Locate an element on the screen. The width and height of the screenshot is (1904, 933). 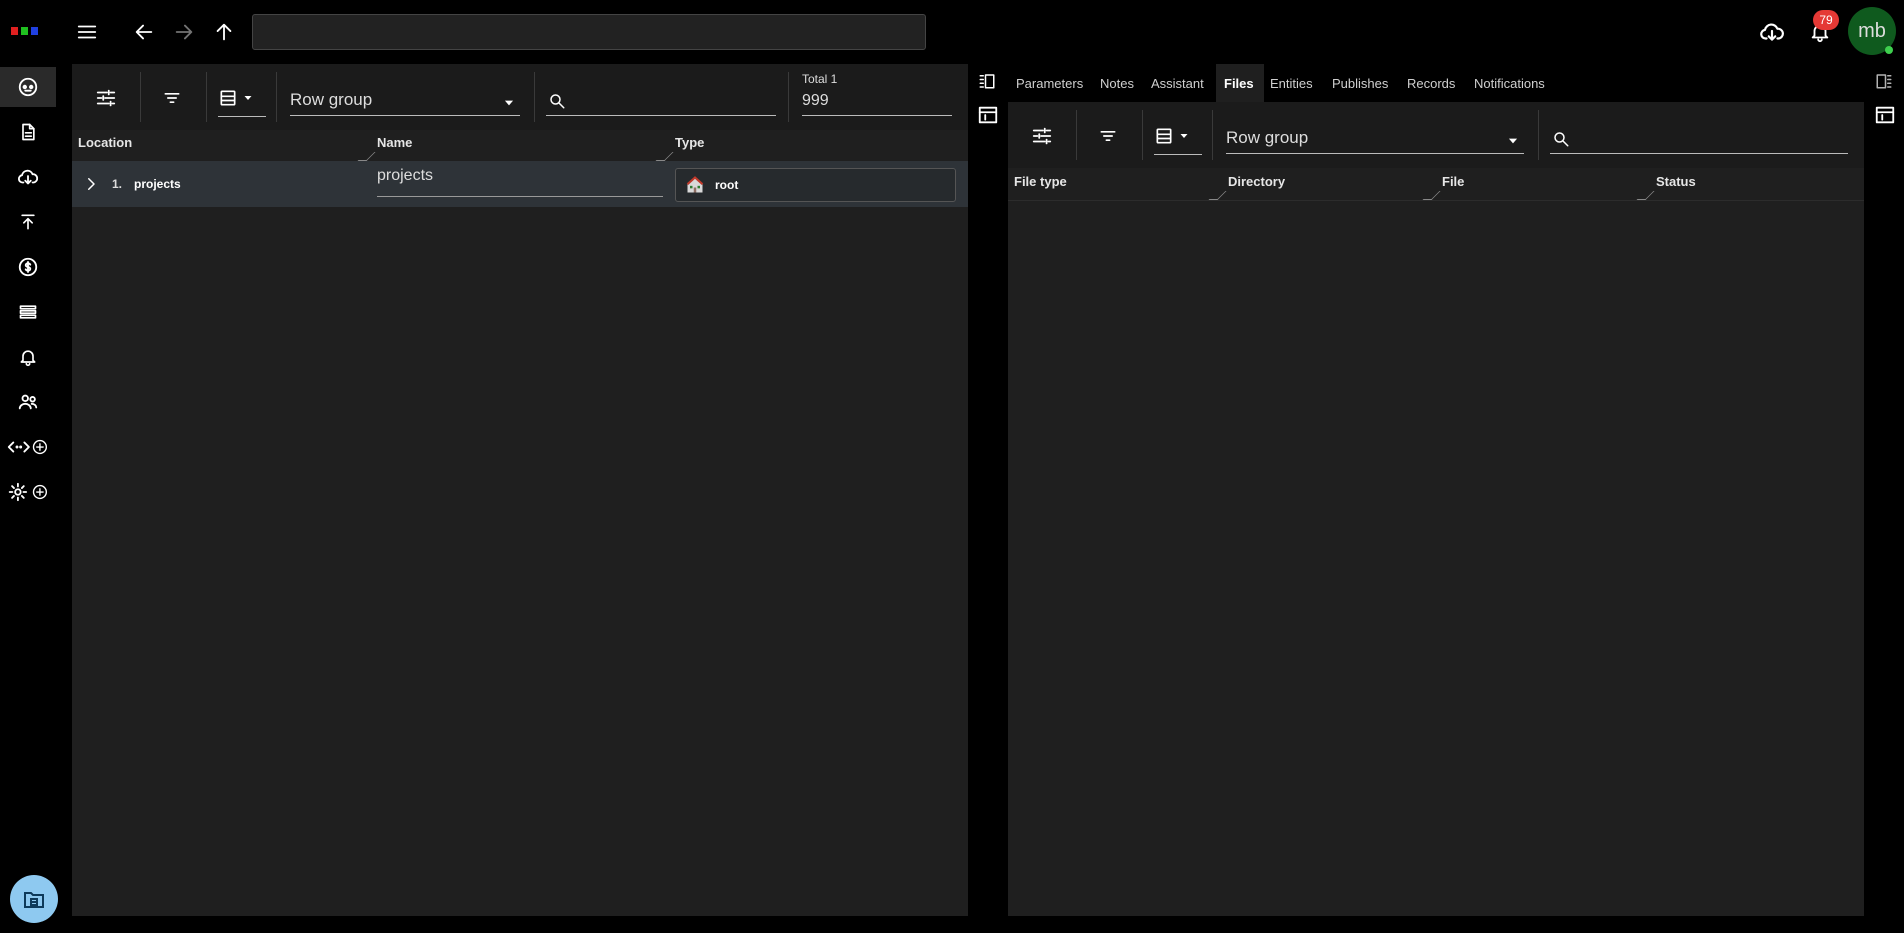
sidebar-item-storage is located at coordinates (28, 312).